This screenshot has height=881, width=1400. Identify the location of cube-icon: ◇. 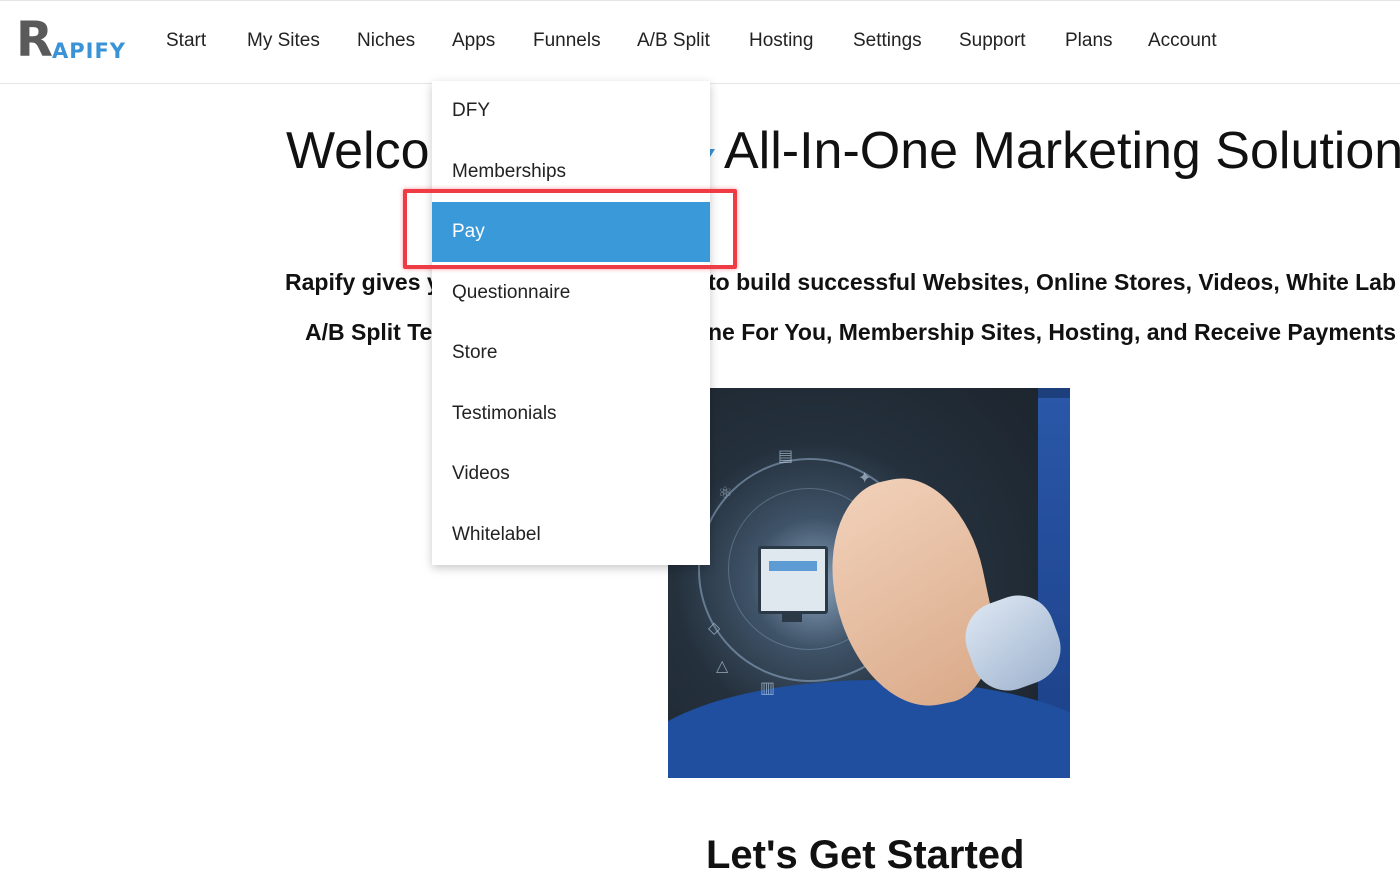
(714, 627).